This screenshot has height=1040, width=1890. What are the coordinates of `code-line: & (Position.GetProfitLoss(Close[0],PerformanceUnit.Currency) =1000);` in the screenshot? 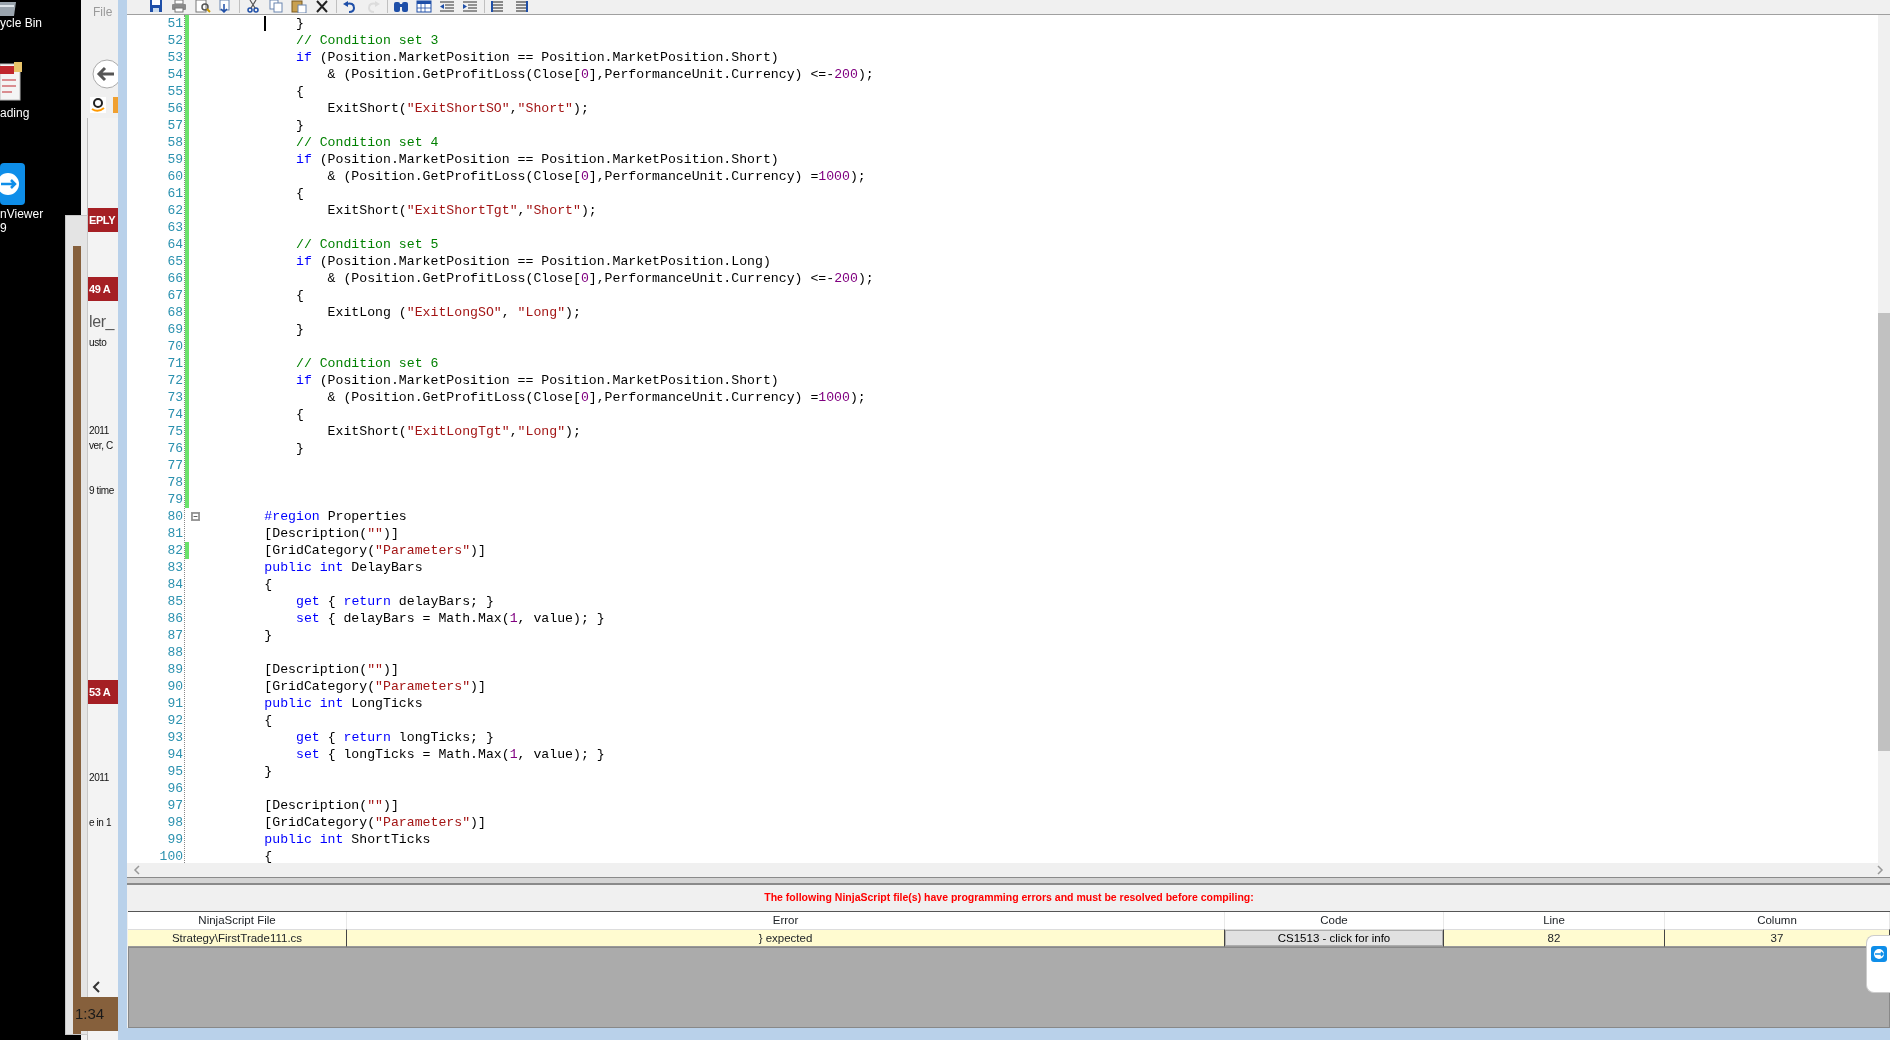 It's located at (596, 397).